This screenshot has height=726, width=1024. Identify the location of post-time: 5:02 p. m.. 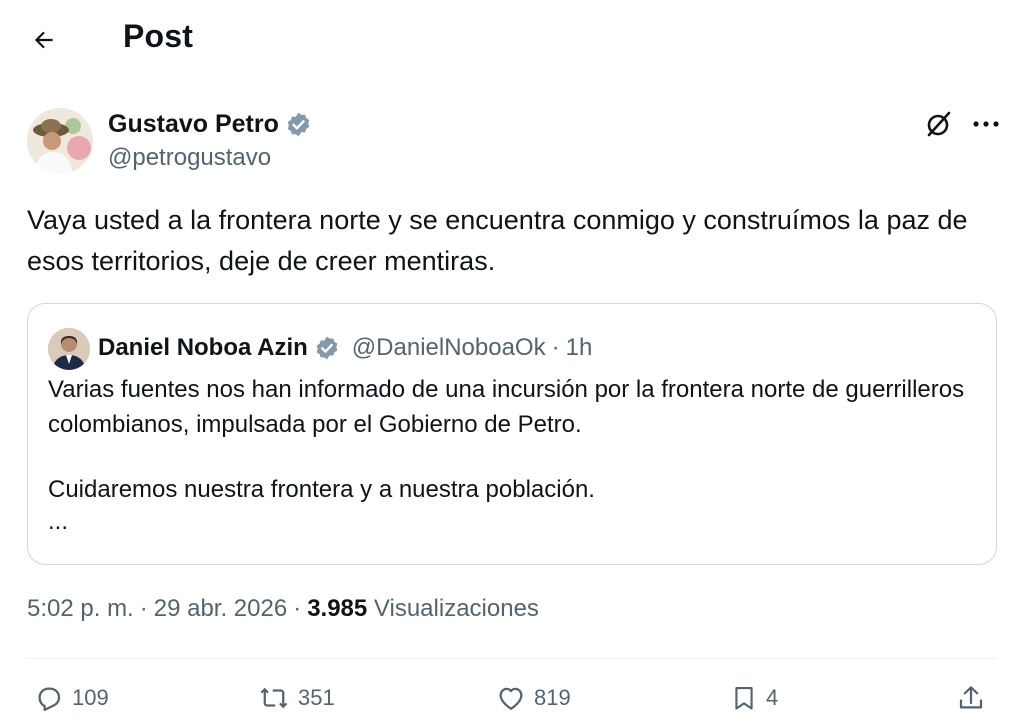
(80, 608).